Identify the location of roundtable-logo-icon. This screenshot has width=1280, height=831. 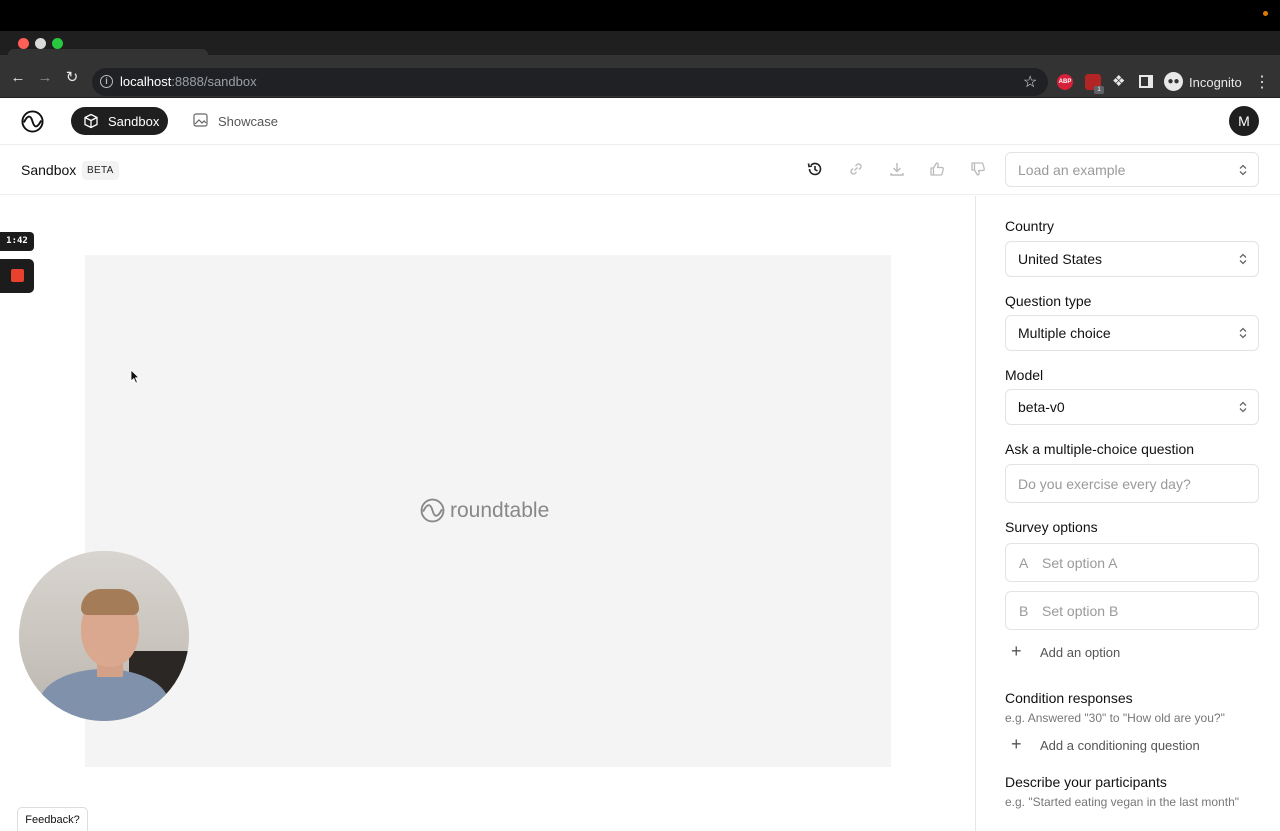
(32, 121).